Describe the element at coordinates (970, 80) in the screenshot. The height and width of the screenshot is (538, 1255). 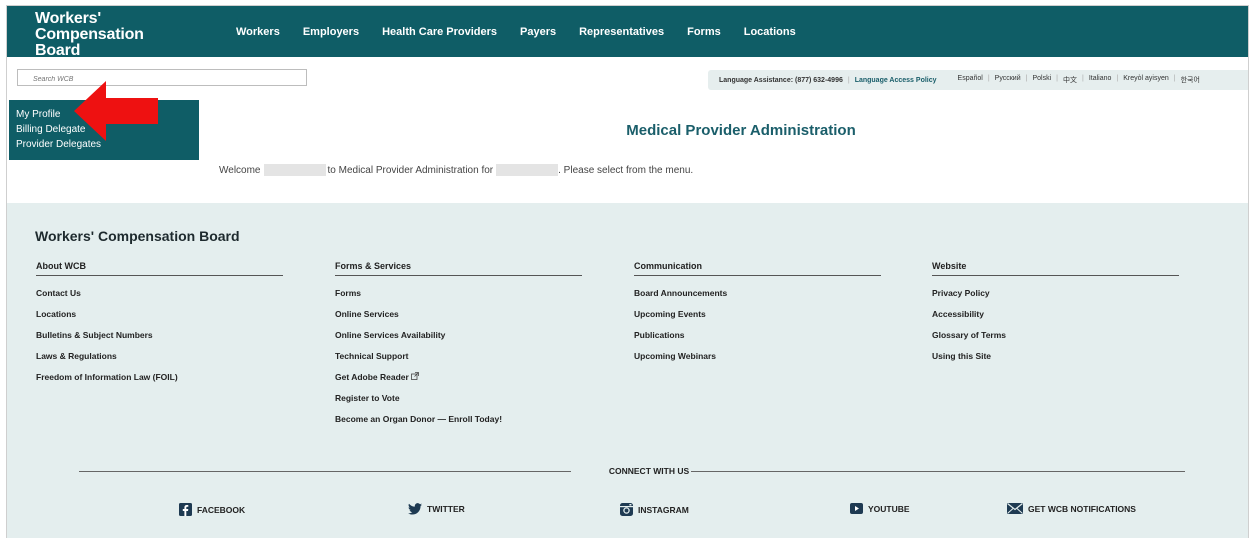
I see `lang-spanish: Español` at that location.